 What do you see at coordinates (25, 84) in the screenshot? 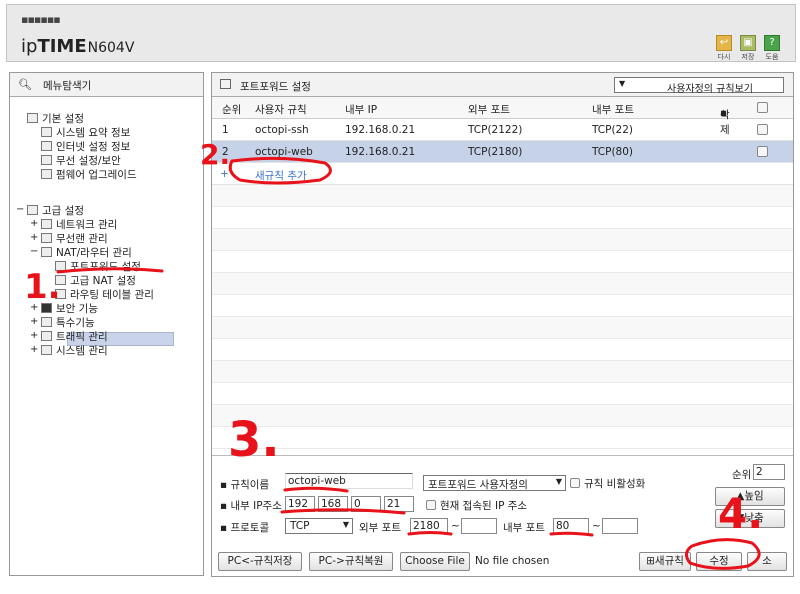
I see `search-icon: 🔍︎` at bounding box center [25, 84].